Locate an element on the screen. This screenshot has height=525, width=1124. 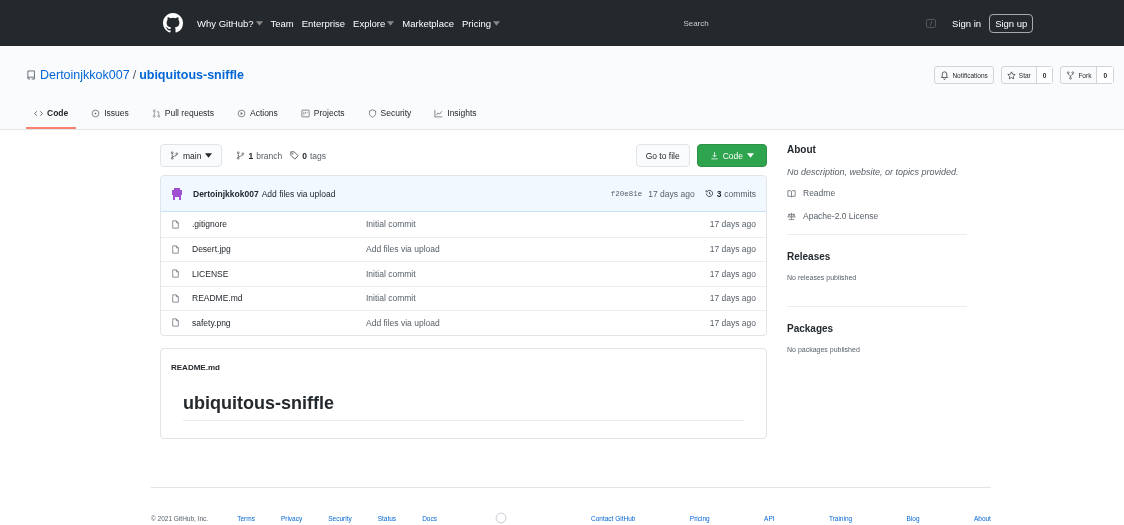
section-title: About is located at coordinates (802, 149).